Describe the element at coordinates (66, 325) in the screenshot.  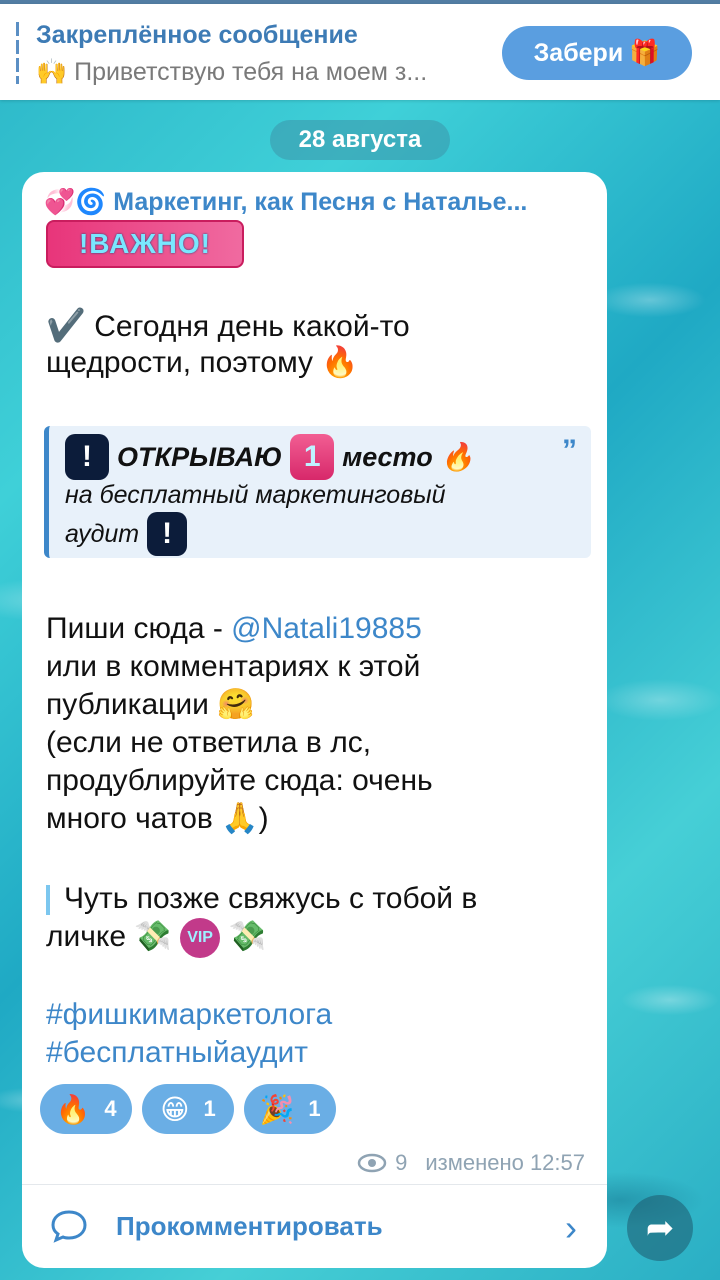
I see `check-icon: ✔️` at that location.